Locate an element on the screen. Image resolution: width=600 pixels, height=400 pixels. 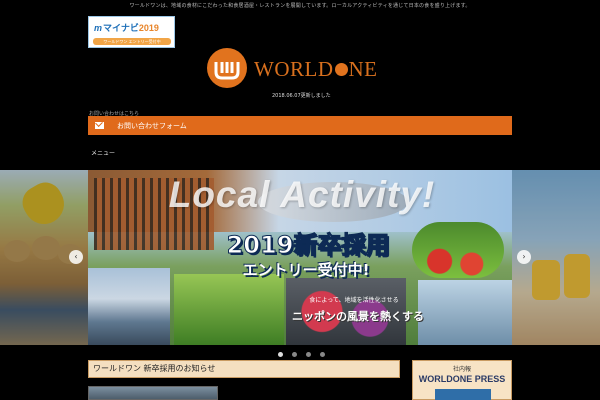
slide-subhead: エントリー受付中! is located at coordinates (306, 270).